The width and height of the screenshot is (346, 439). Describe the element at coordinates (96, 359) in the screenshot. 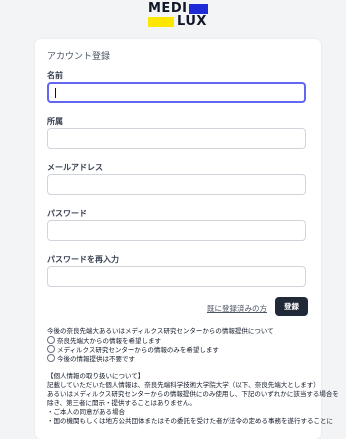

I see `info-option-label: 今後の情報提供は不要です` at that location.